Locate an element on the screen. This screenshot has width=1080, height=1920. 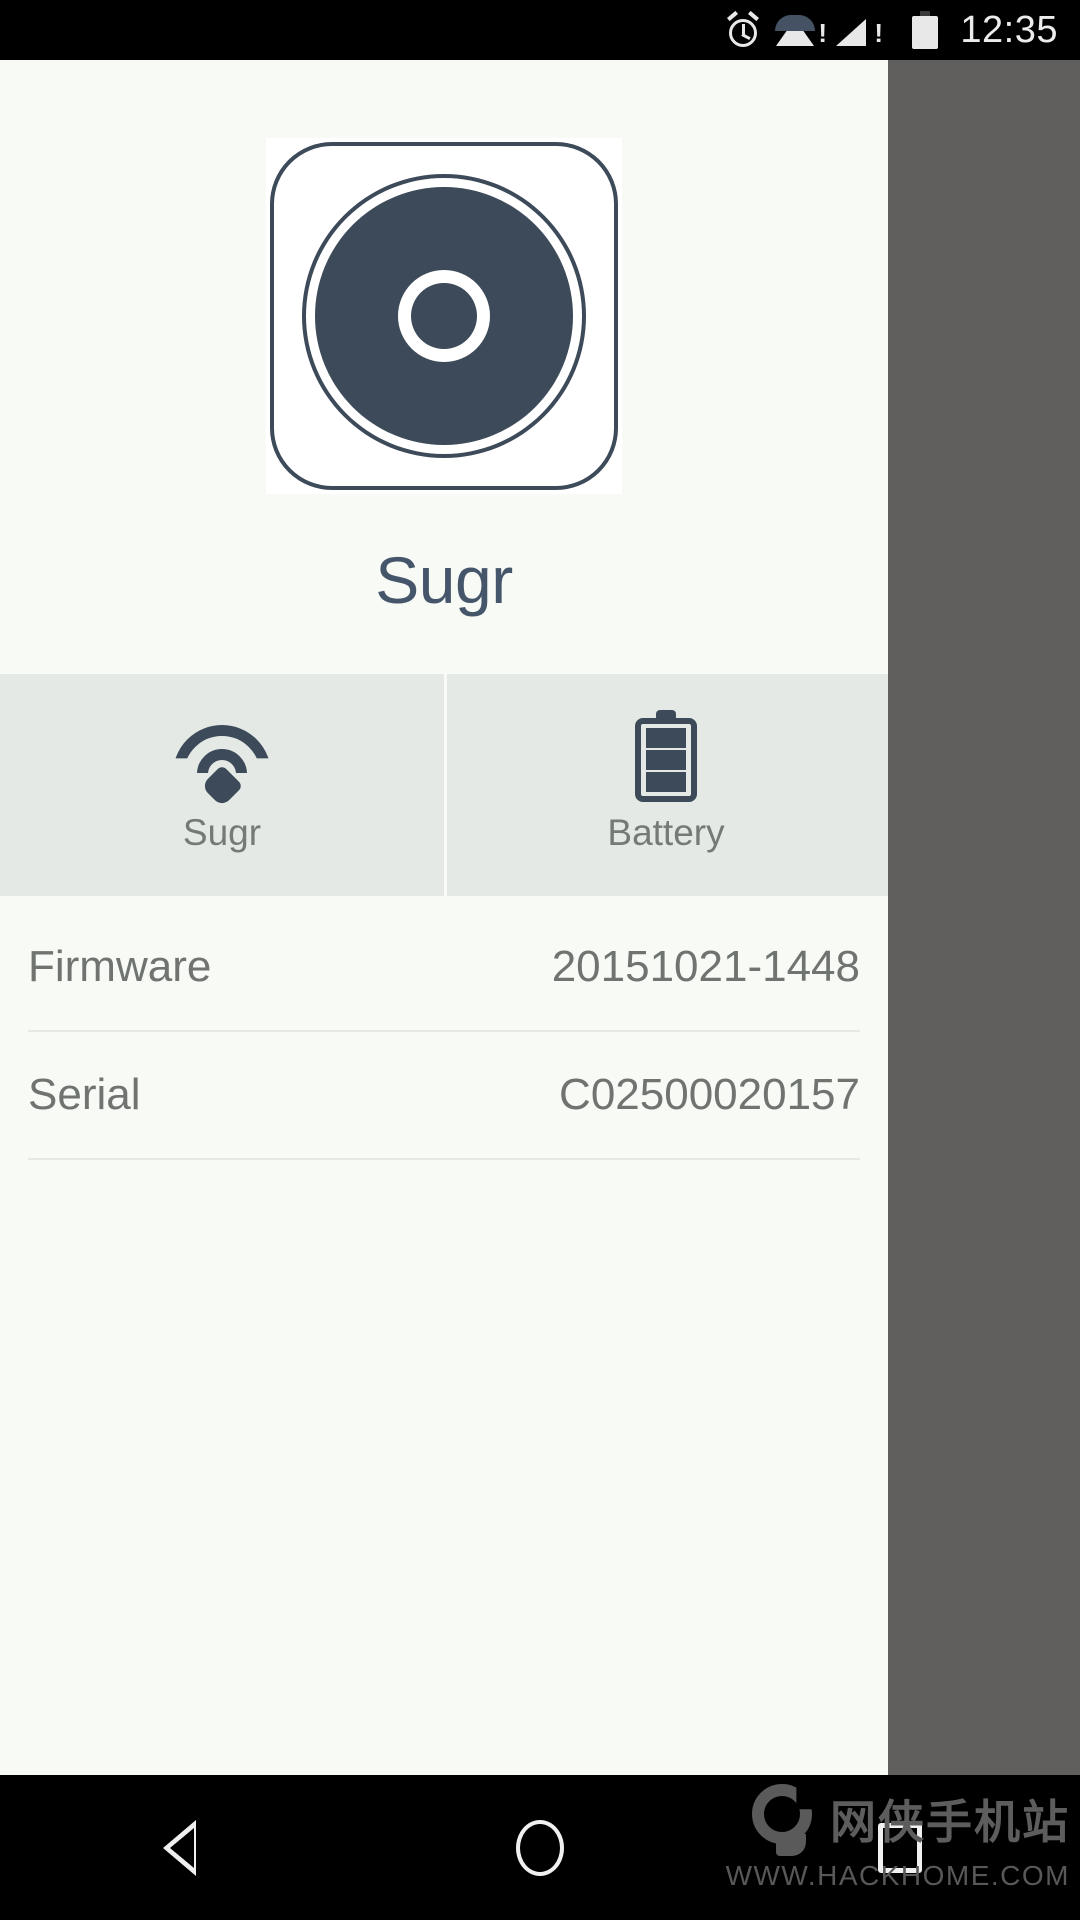
battery-full-icon is located at coordinates (915, 30).